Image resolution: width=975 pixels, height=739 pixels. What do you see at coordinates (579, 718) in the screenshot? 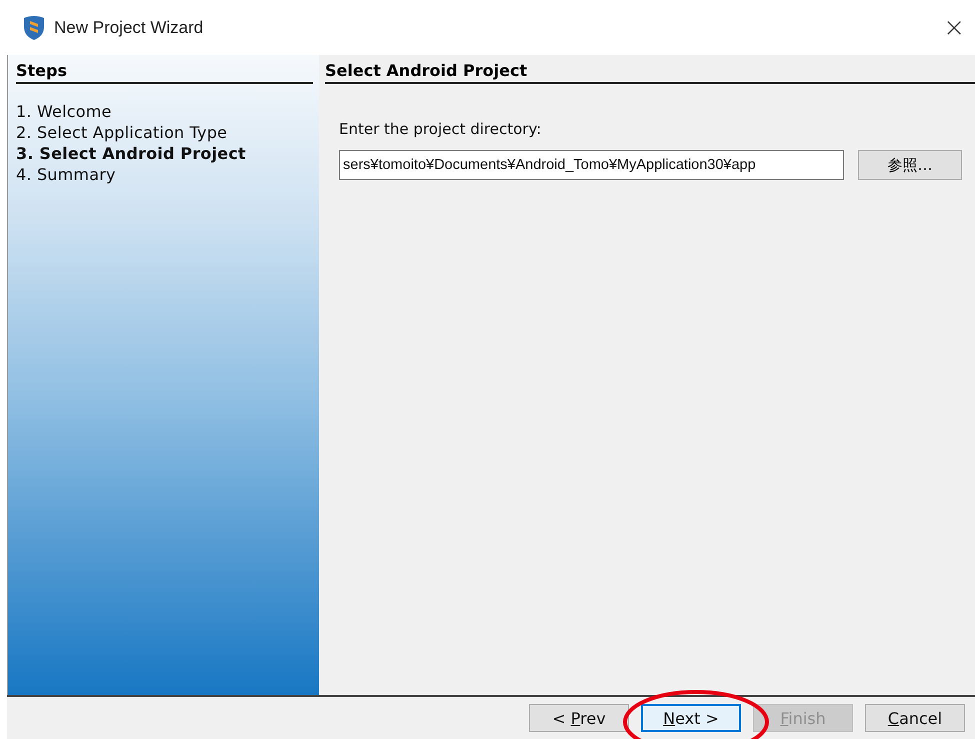
I see `wizard-button: < Prev` at bounding box center [579, 718].